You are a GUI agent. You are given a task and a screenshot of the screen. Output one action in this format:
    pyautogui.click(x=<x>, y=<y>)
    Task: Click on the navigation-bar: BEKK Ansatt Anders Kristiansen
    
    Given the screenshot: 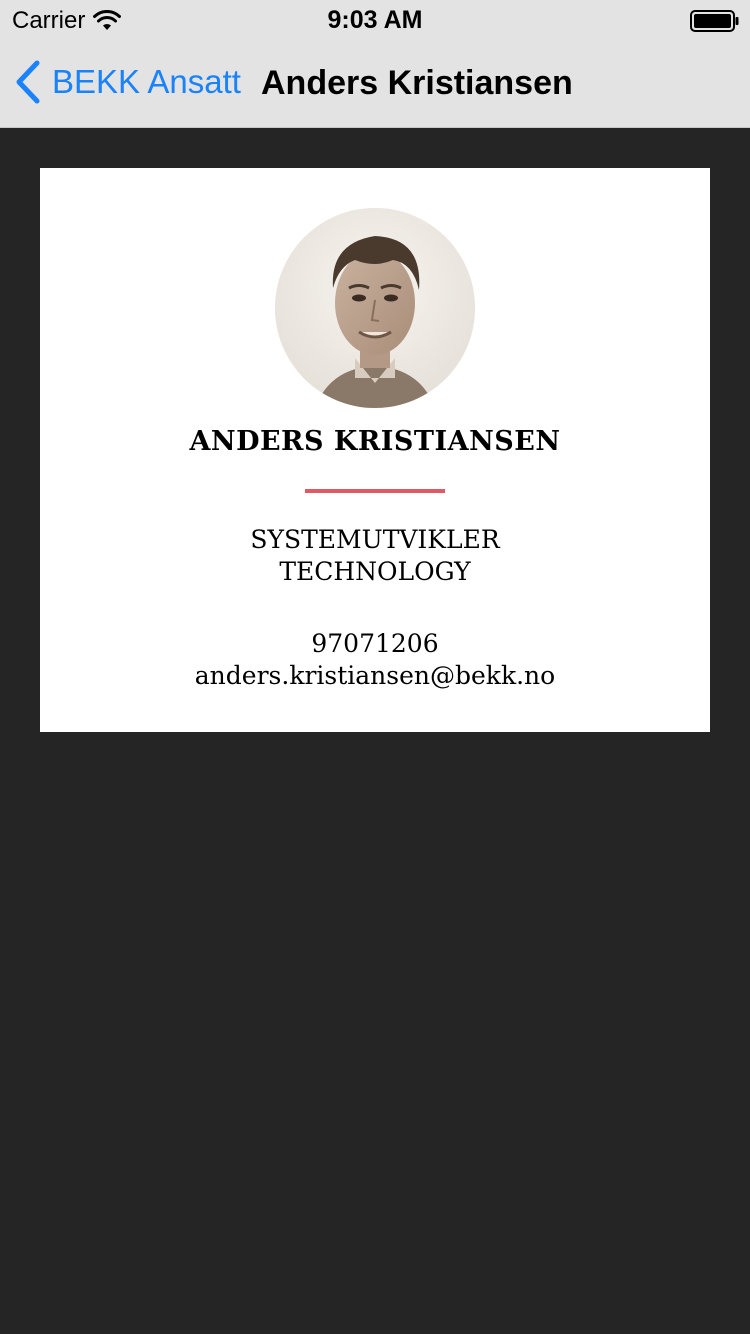 What is the action you would take?
    pyautogui.click(x=375, y=84)
    